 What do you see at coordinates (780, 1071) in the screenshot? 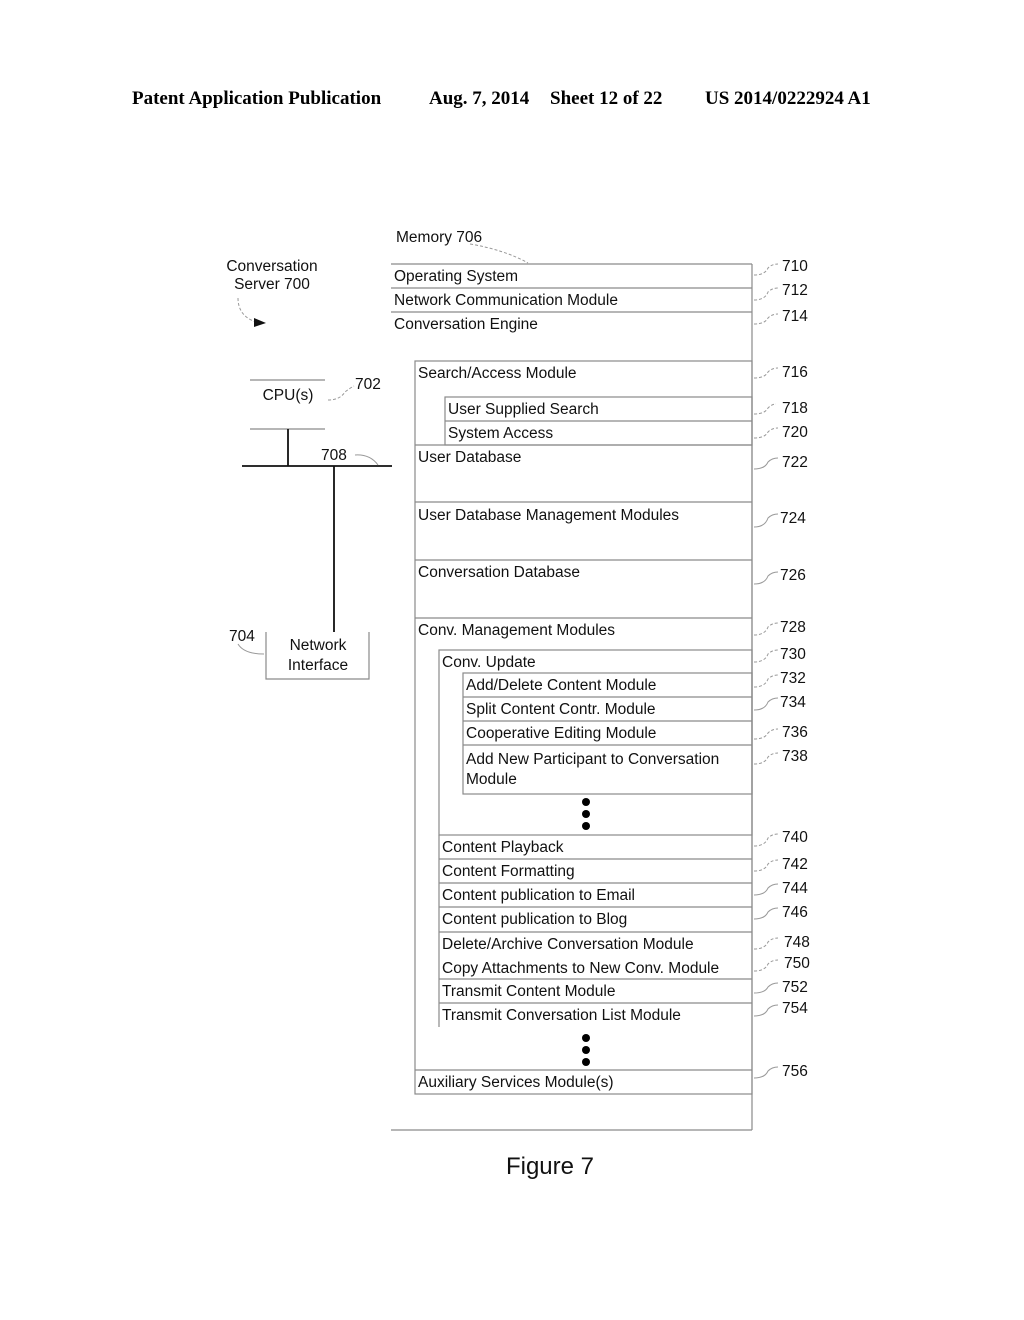
I see `ref-756: 756` at bounding box center [780, 1071].